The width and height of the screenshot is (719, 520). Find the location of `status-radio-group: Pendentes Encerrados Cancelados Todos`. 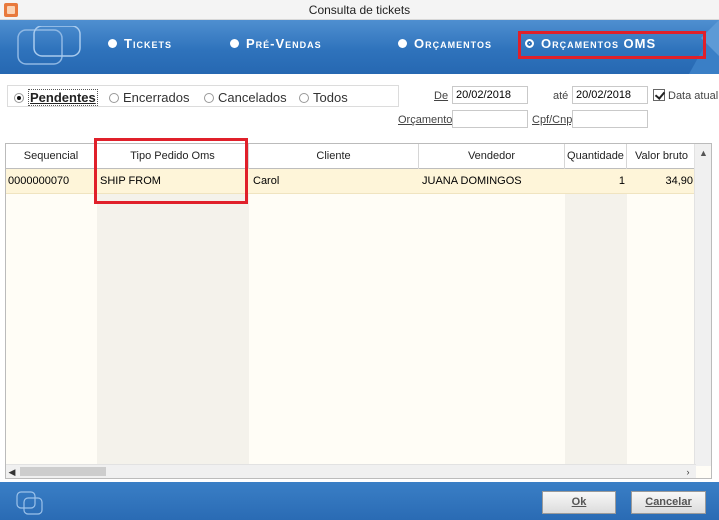

status-radio-group: Pendentes Encerrados Cancelados Todos is located at coordinates (203, 96).